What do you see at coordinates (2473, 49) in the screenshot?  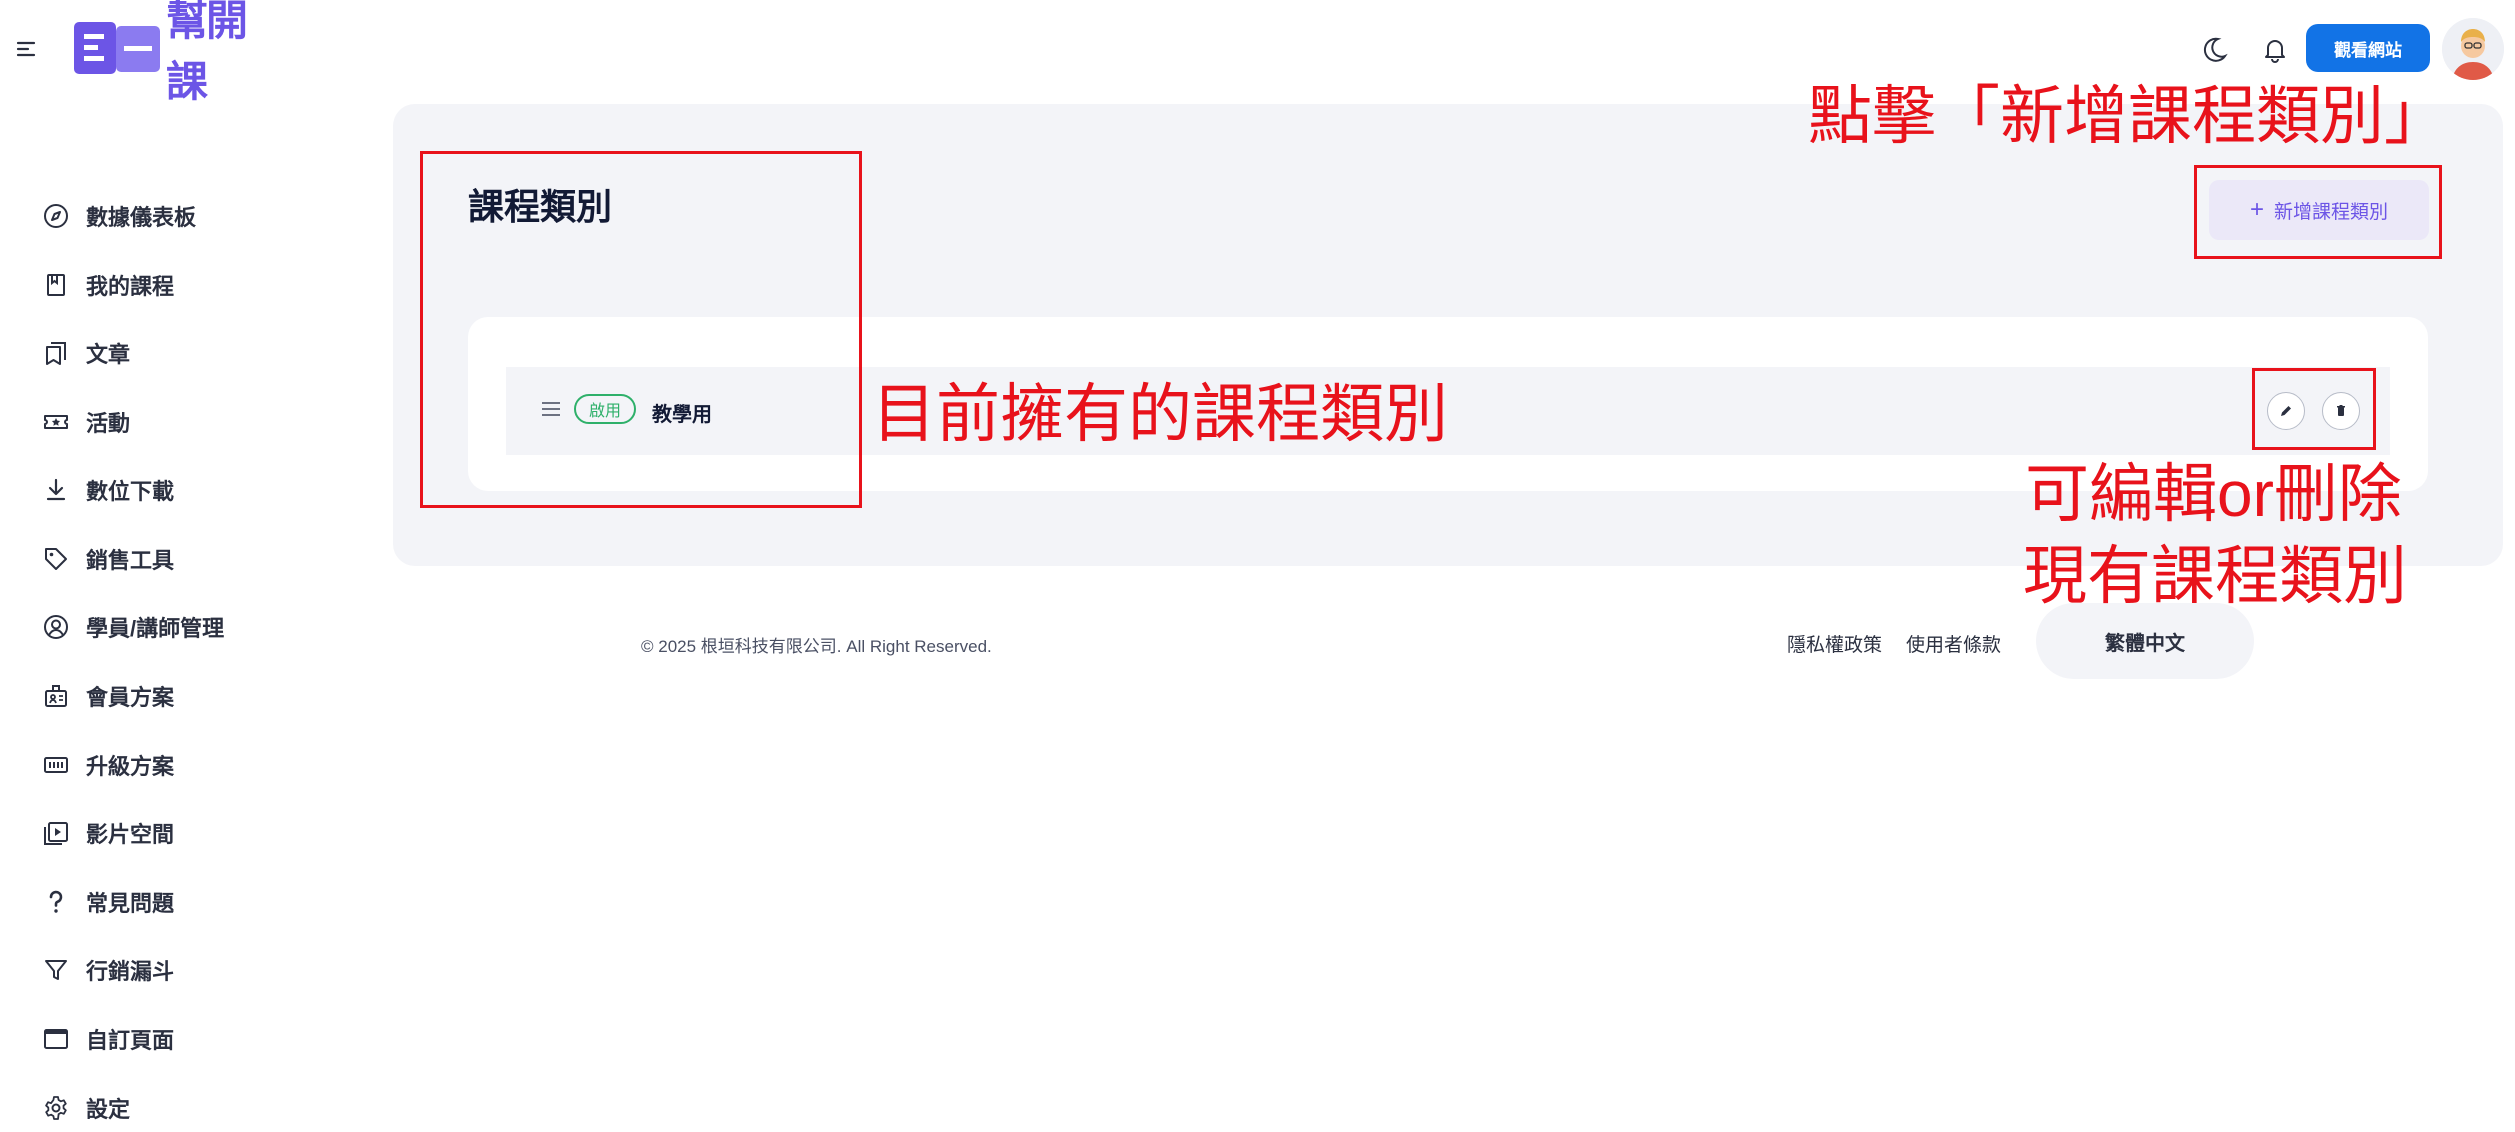 I see `avatar` at bounding box center [2473, 49].